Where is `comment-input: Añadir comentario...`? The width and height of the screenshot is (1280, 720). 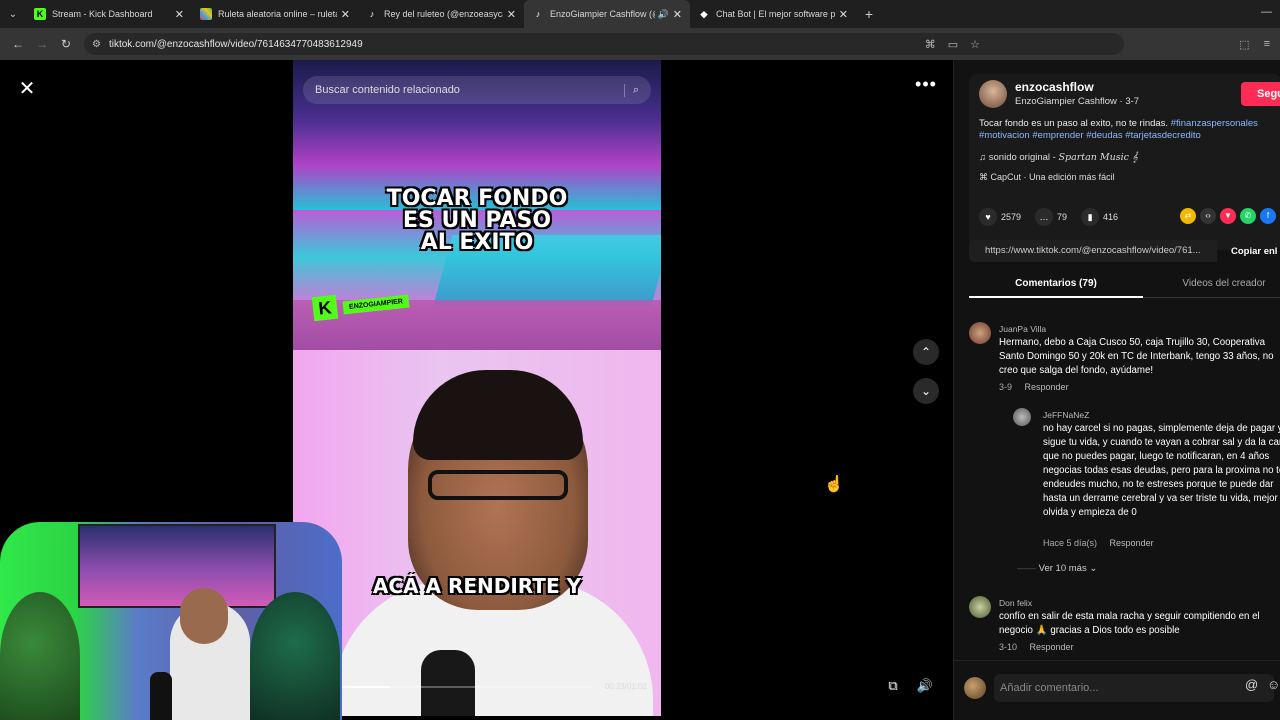 comment-input: Añadir comentario... is located at coordinates (1134, 688).